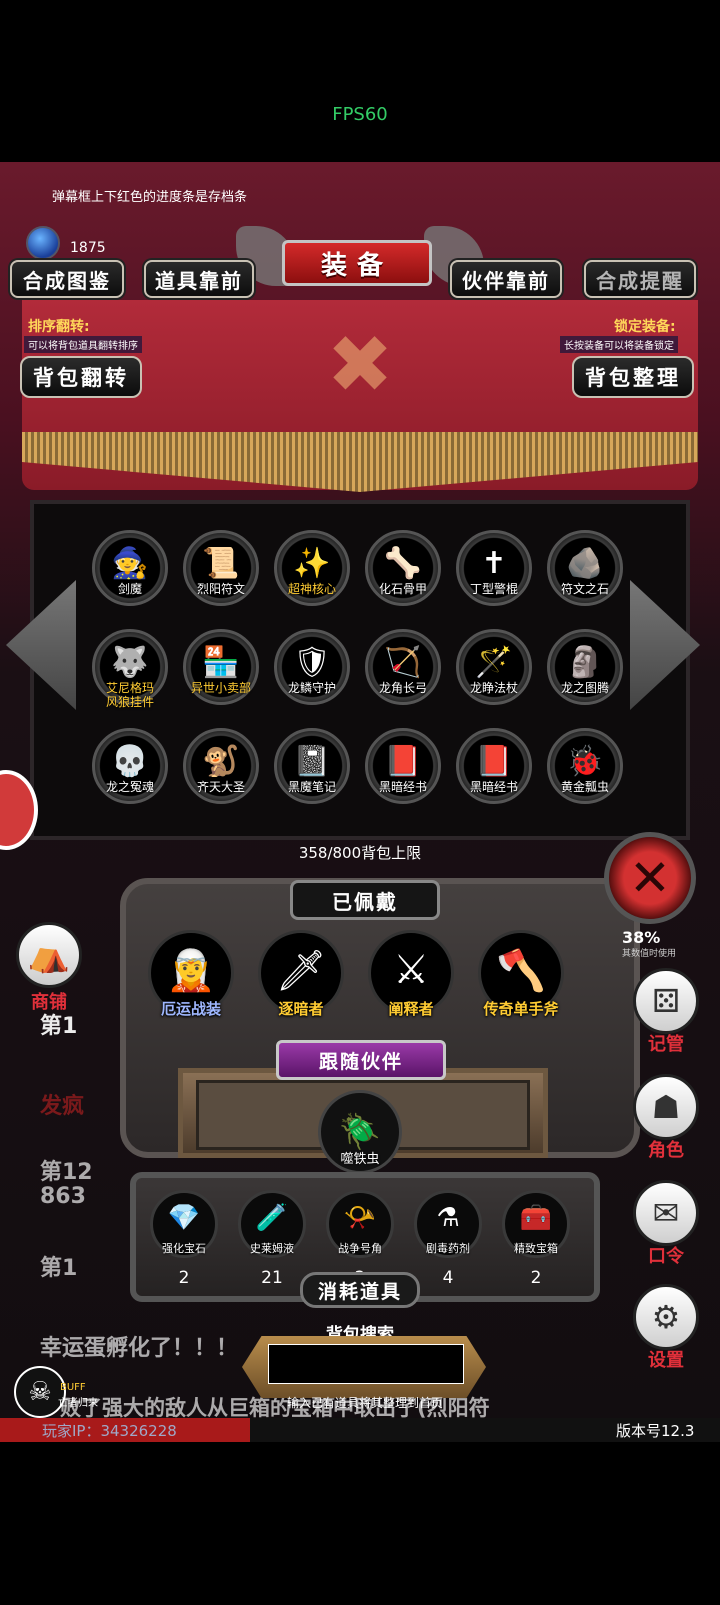 This screenshot has width=720, height=1605. Describe the element at coordinates (493, 589) in the screenshot. I see `item-name: 丁型警棍` at that location.